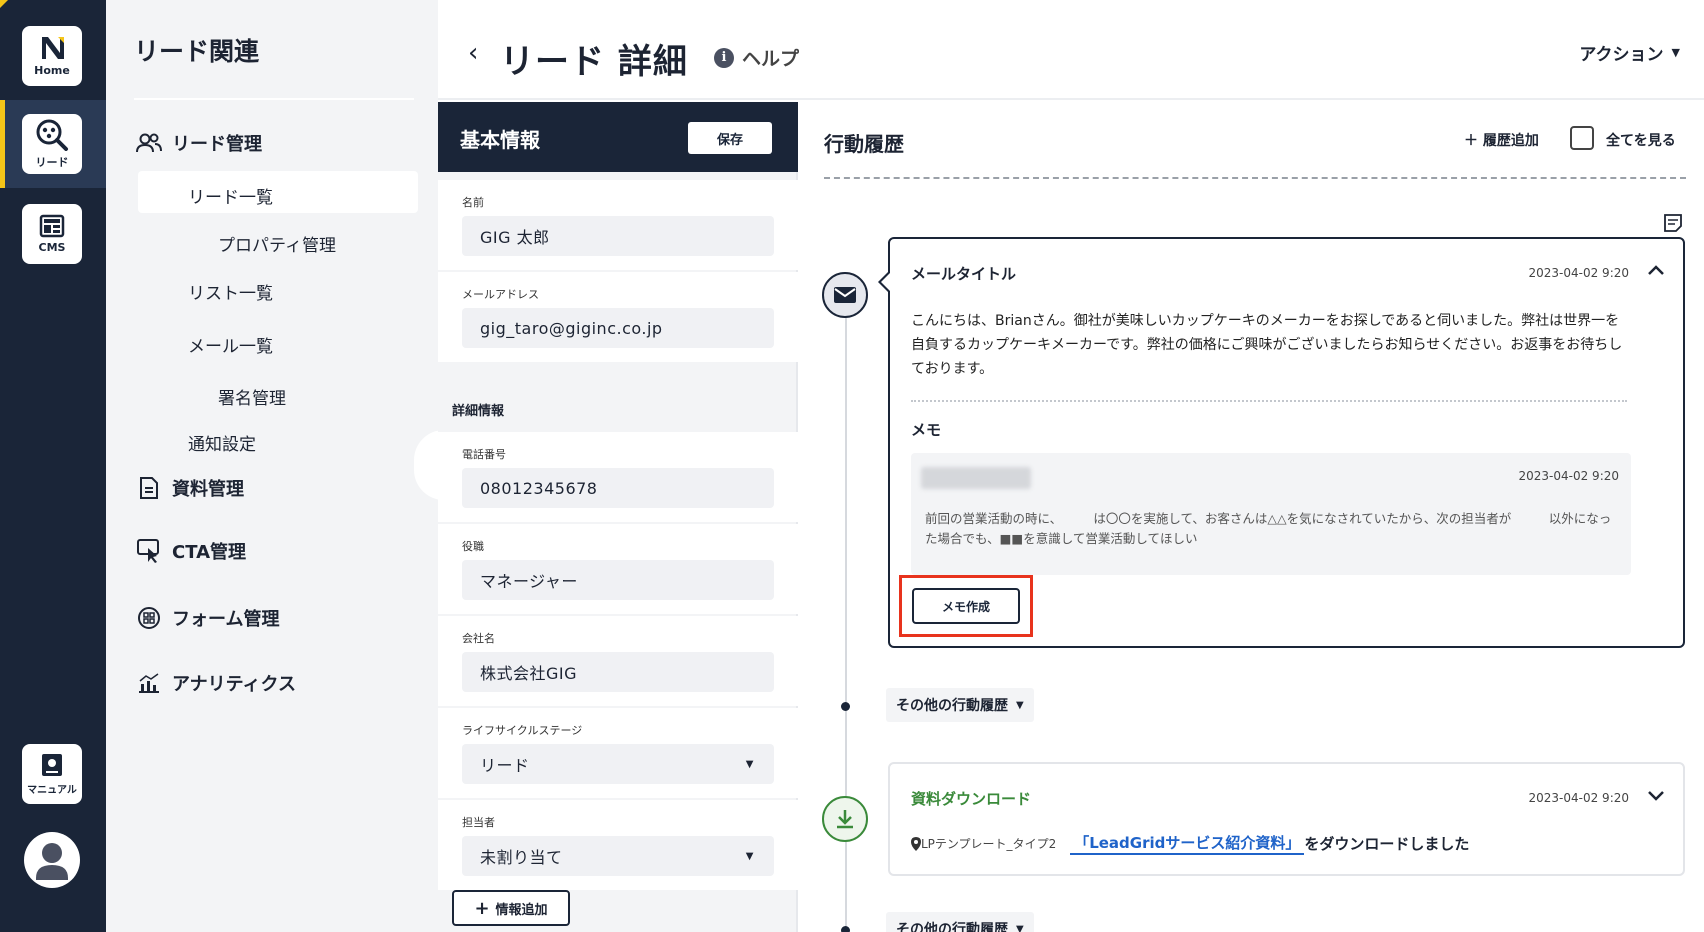  Describe the element at coordinates (976, 478) in the screenshot. I see `memo-author-redacted` at that location.